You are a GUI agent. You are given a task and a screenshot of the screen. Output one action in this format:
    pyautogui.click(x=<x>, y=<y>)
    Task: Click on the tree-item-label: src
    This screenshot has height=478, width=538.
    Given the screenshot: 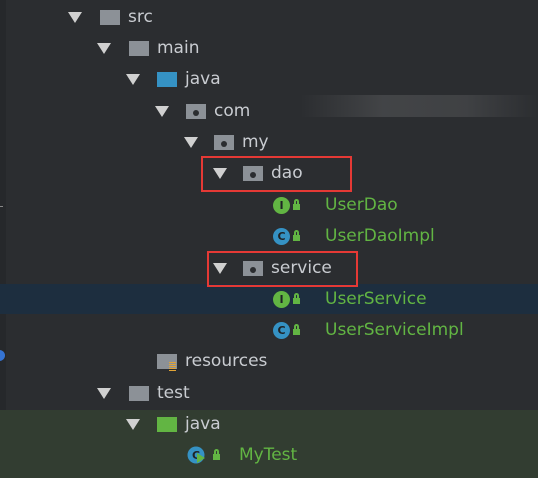 What is the action you would take?
    pyautogui.click(x=140, y=17)
    